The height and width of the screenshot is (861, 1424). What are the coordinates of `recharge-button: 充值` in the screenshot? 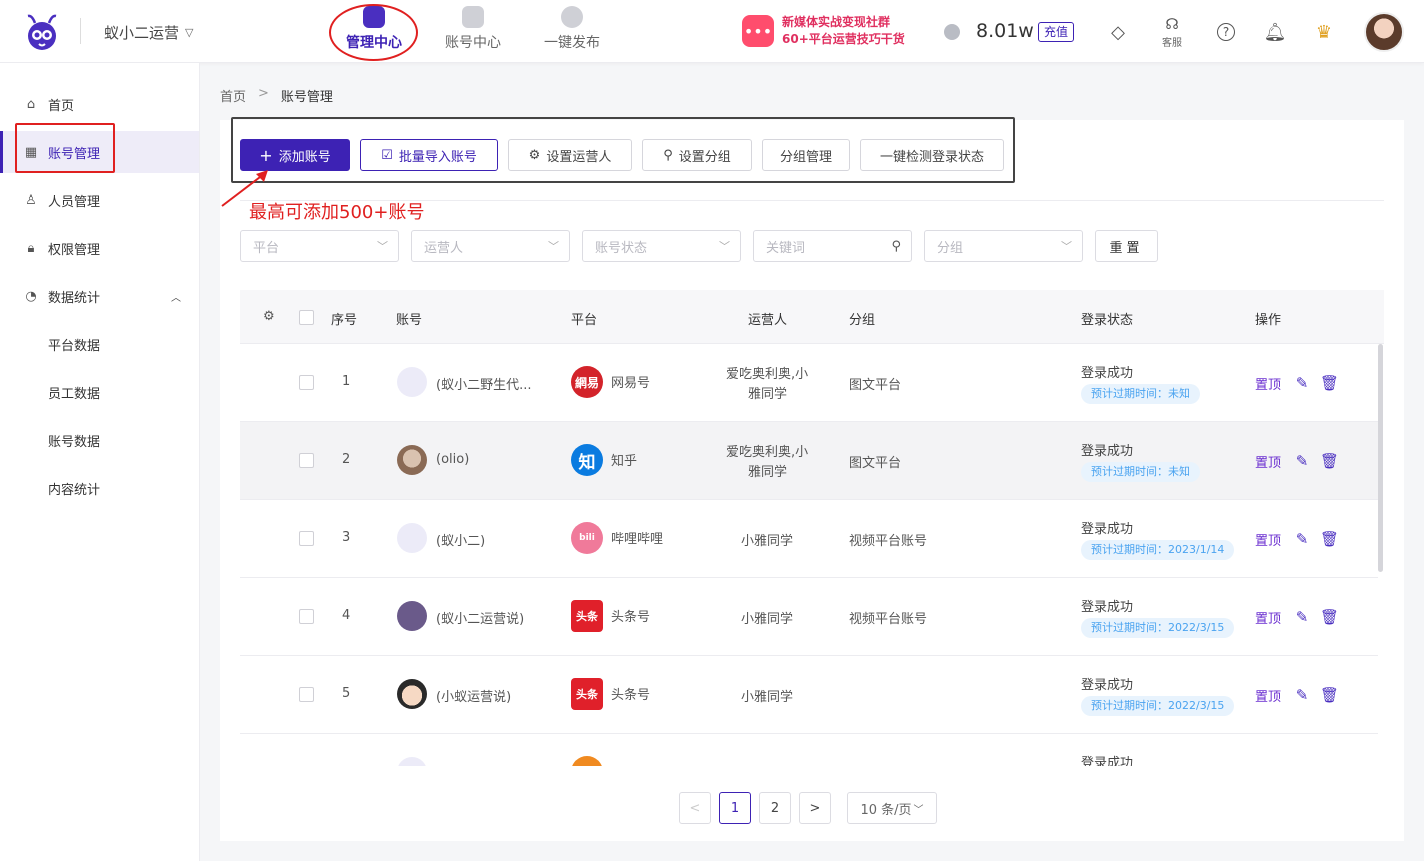 It's located at (1056, 32).